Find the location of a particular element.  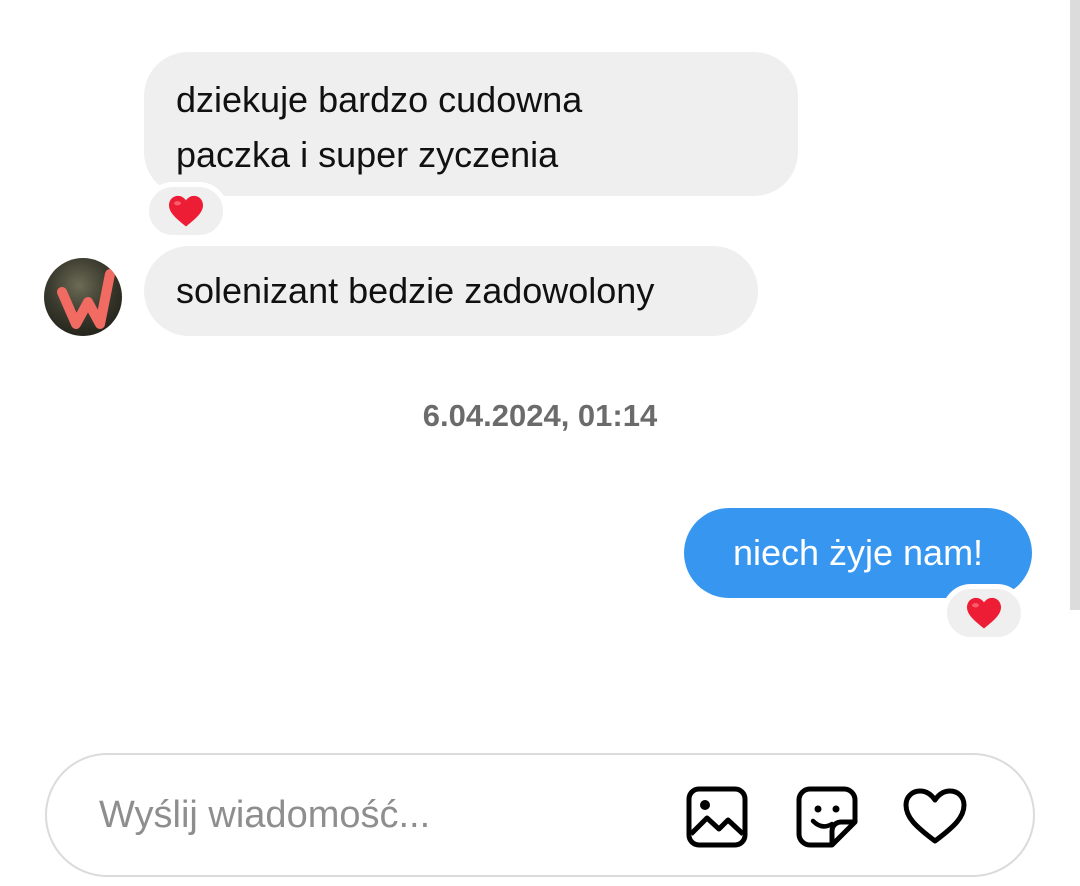

like-button is located at coordinates (935, 817).